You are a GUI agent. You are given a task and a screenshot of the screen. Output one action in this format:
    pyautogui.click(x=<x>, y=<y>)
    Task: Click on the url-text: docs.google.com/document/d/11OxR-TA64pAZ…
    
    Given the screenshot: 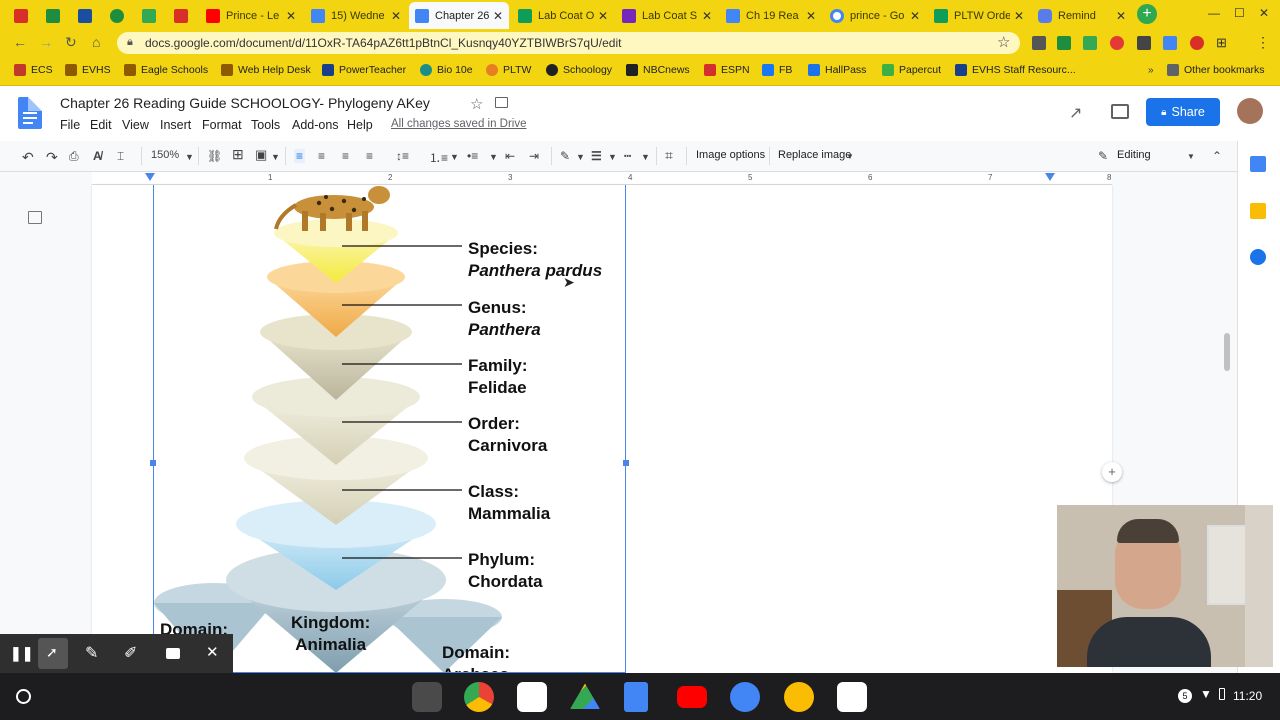 What is the action you would take?
    pyautogui.click(x=383, y=43)
    